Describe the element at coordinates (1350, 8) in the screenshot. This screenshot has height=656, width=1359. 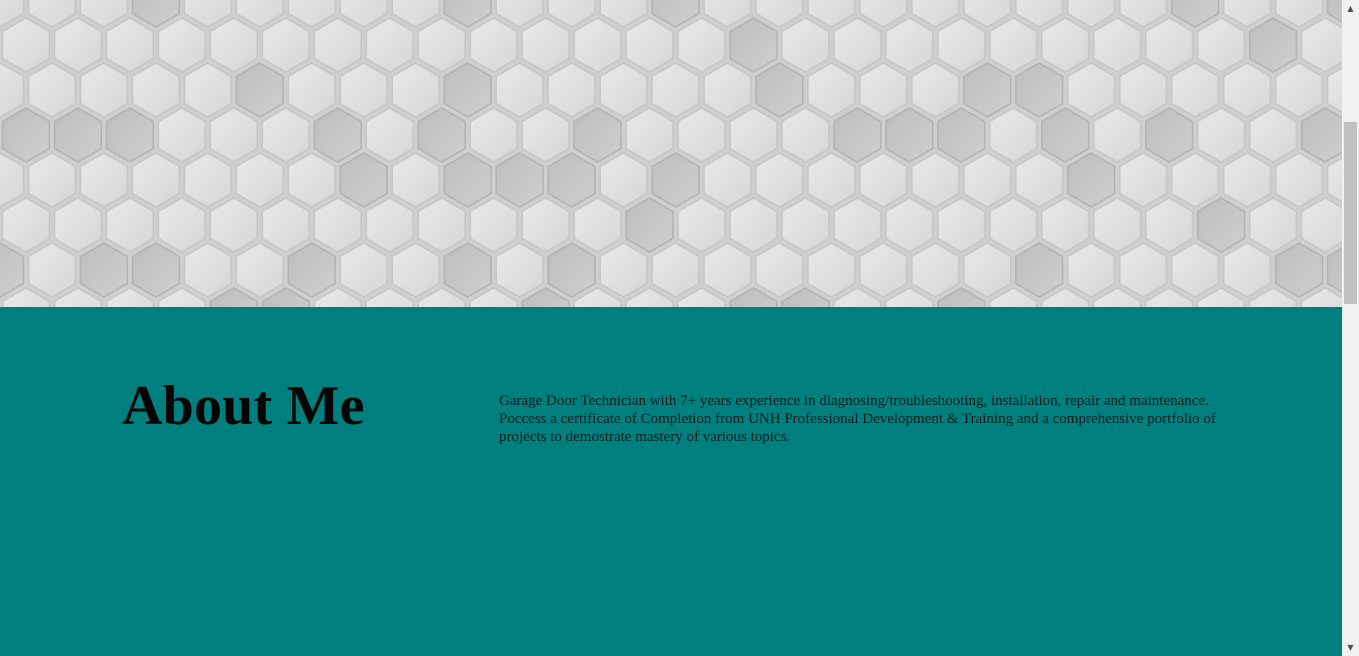
I see `arrow-up-icon: ▲` at that location.